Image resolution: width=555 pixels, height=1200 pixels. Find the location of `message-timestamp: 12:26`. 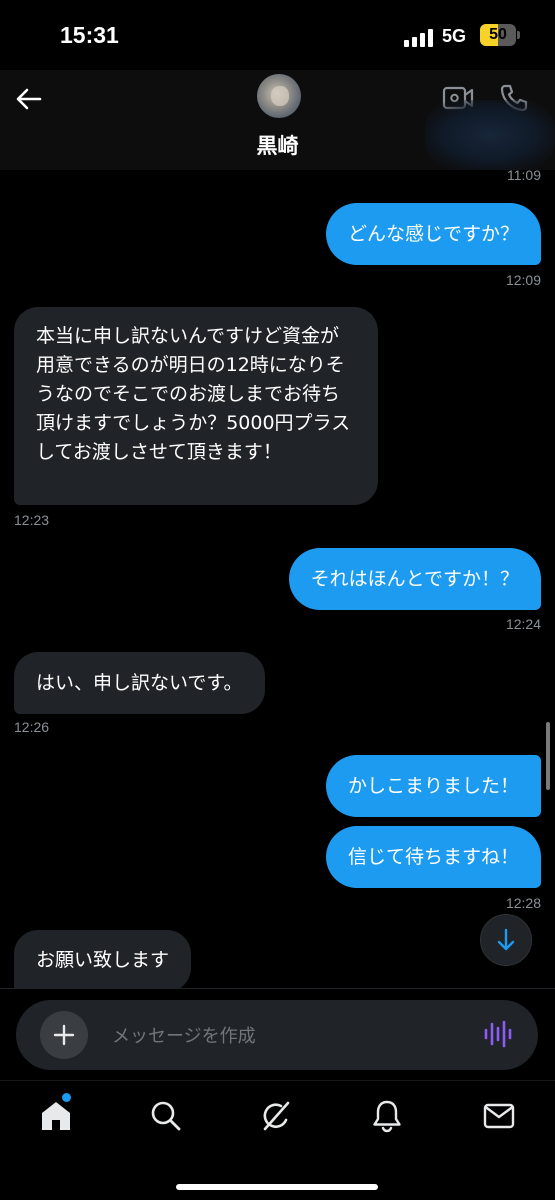

message-timestamp: 12:26 is located at coordinates (32, 727).